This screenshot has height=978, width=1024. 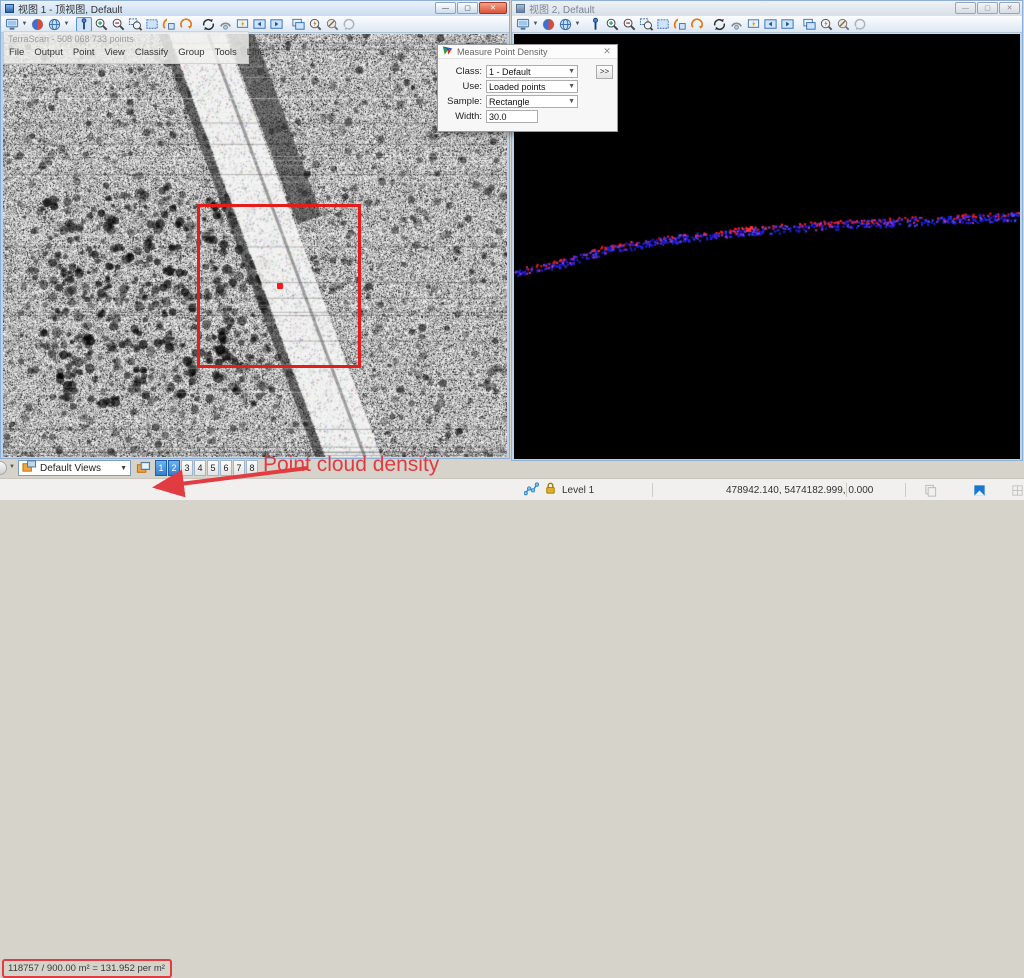 I want to click on active-level-label: Level 1, so click(x=578, y=490).